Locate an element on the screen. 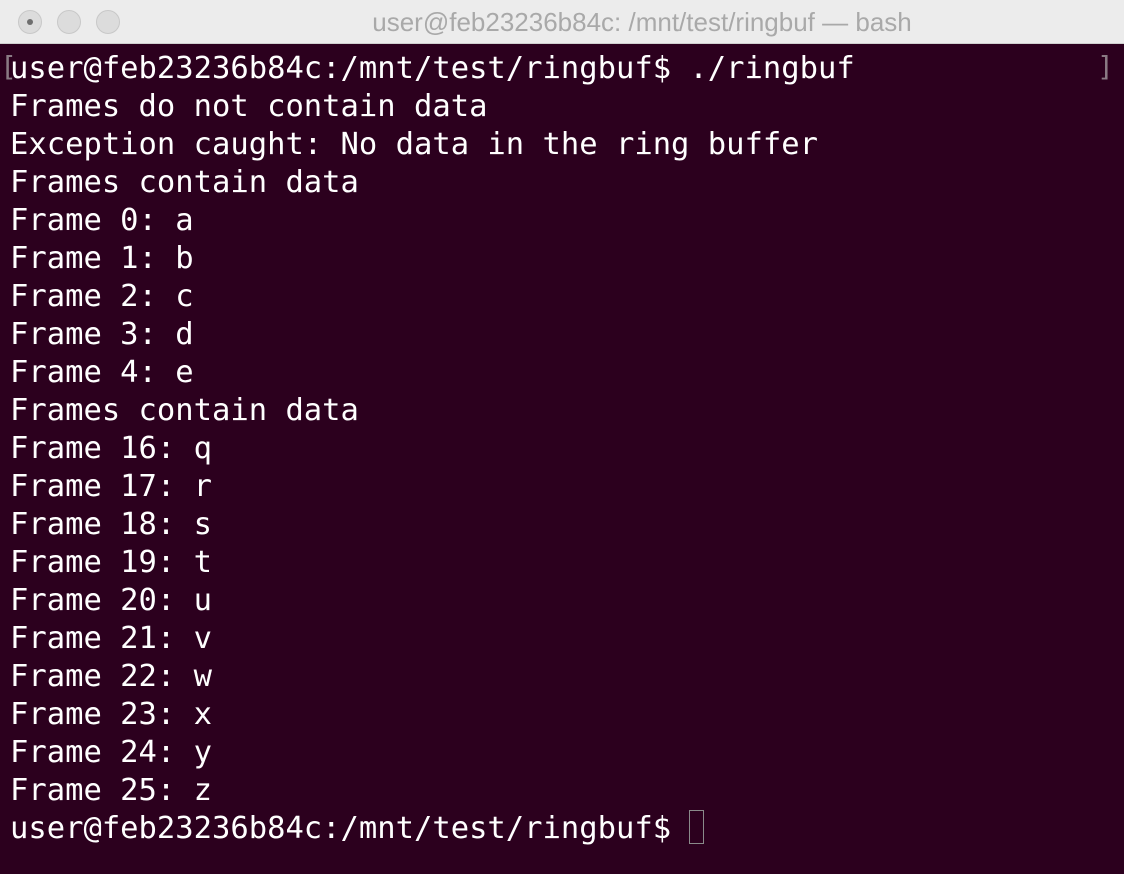  prompt-line: user@feb23236b84c:/mnt/test/ringbuf$ is located at coordinates (567, 829).